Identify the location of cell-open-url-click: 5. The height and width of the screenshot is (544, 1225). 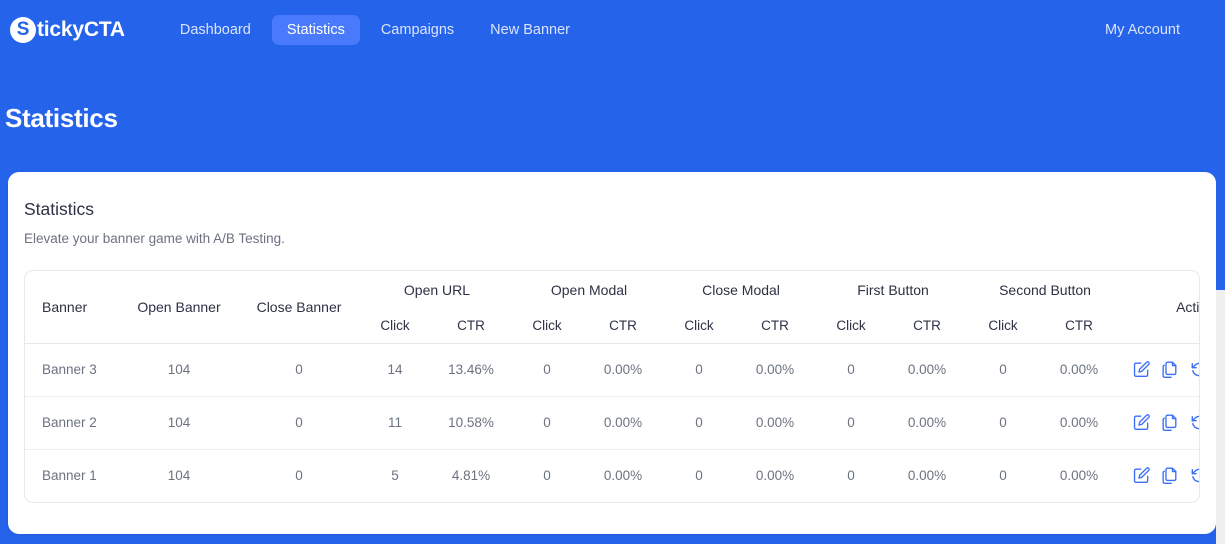
(395, 476).